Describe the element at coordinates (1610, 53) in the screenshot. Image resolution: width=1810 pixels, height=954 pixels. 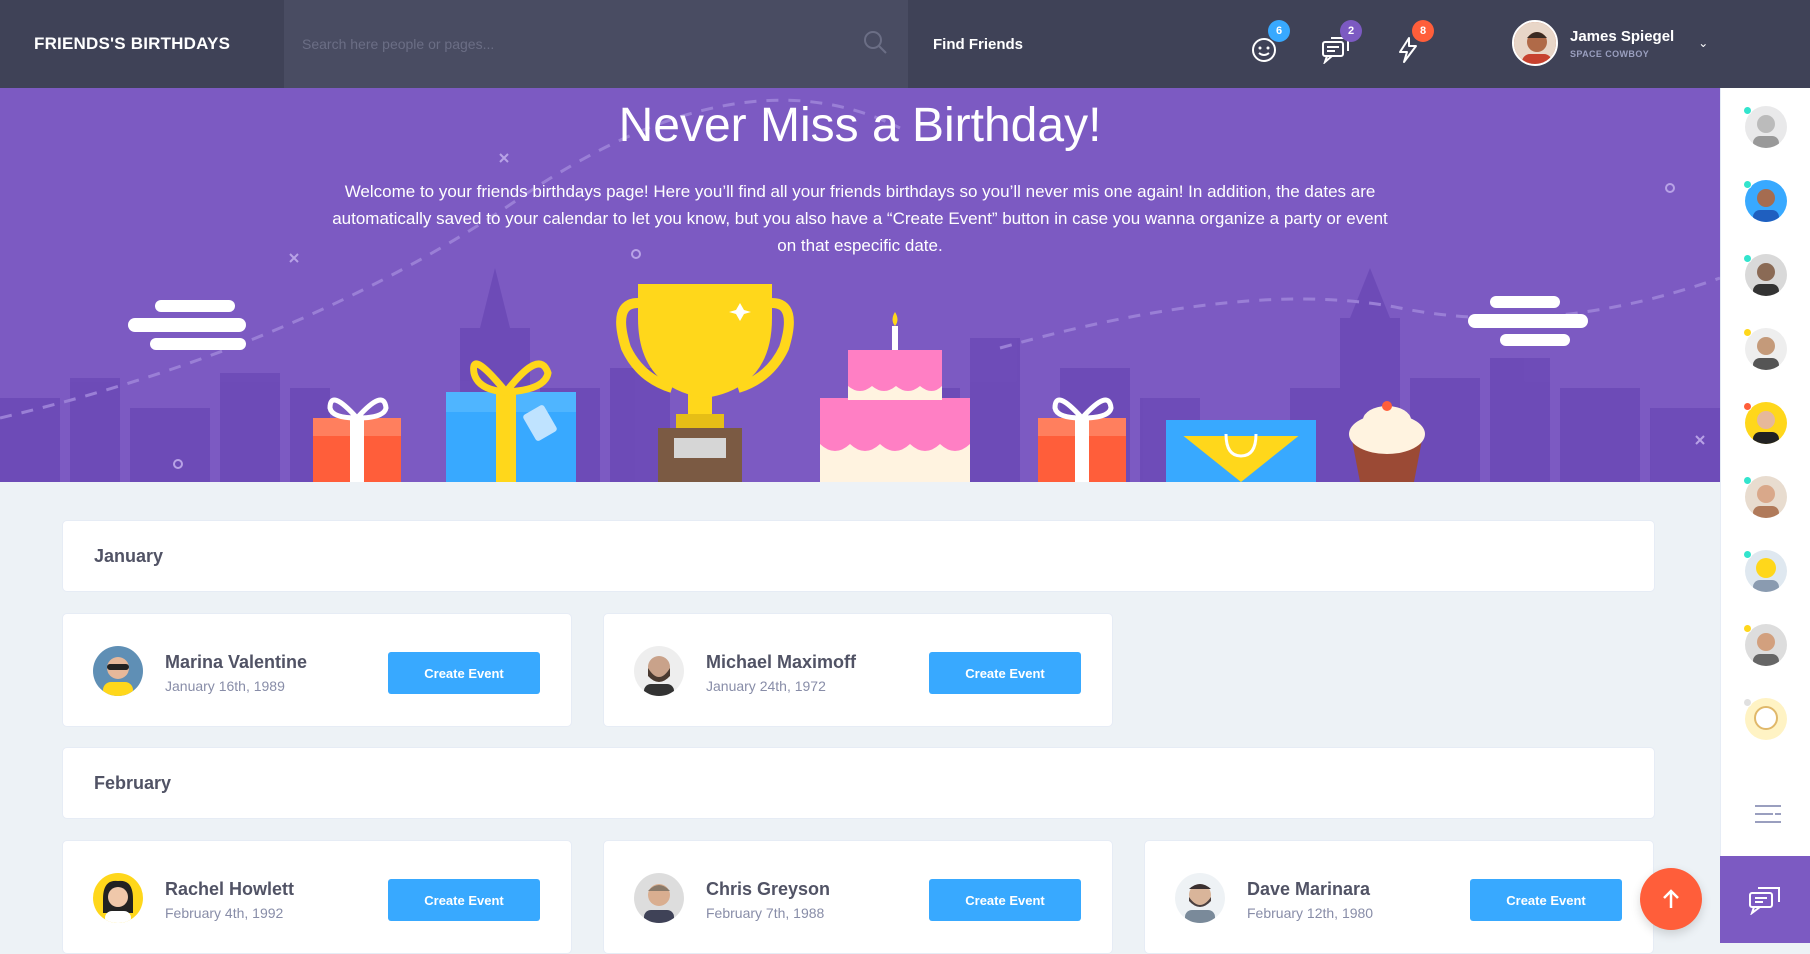
I see `user-role: SPACE COWBOY` at that location.